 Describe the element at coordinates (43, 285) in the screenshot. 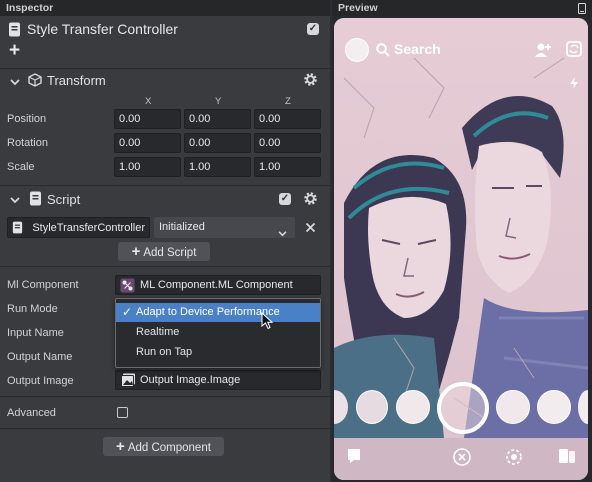

I see `ml-component-label: Ml Component` at that location.